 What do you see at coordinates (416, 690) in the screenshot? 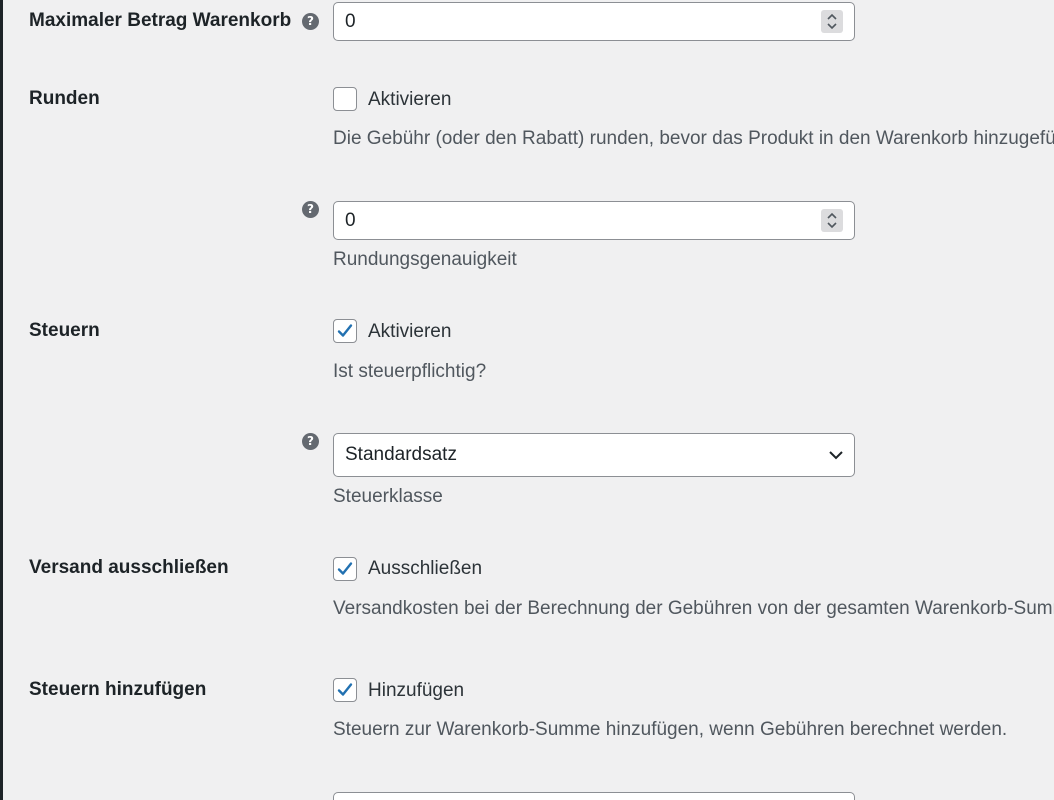
I see `add-taxes-checkbox-label: Hinzufügen` at bounding box center [416, 690].